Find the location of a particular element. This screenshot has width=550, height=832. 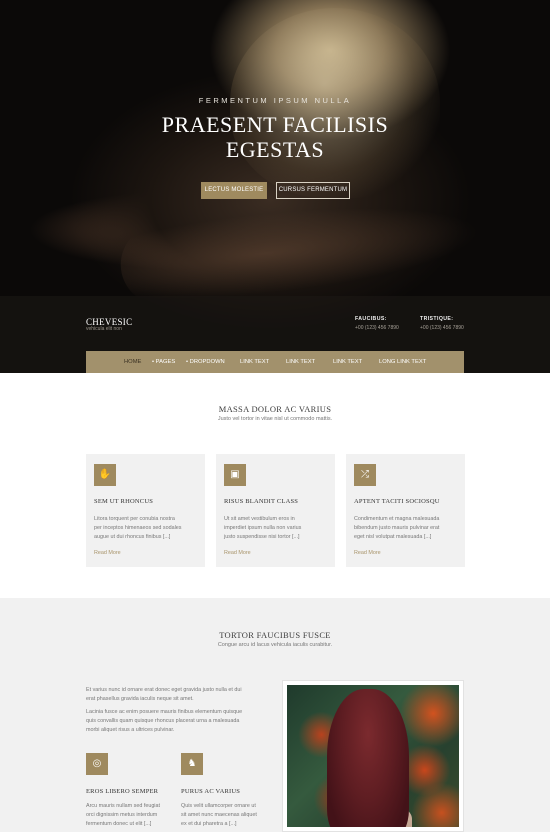

hero-title-line1: PRAESENT FACILISIS is located at coordinates (275, 124).